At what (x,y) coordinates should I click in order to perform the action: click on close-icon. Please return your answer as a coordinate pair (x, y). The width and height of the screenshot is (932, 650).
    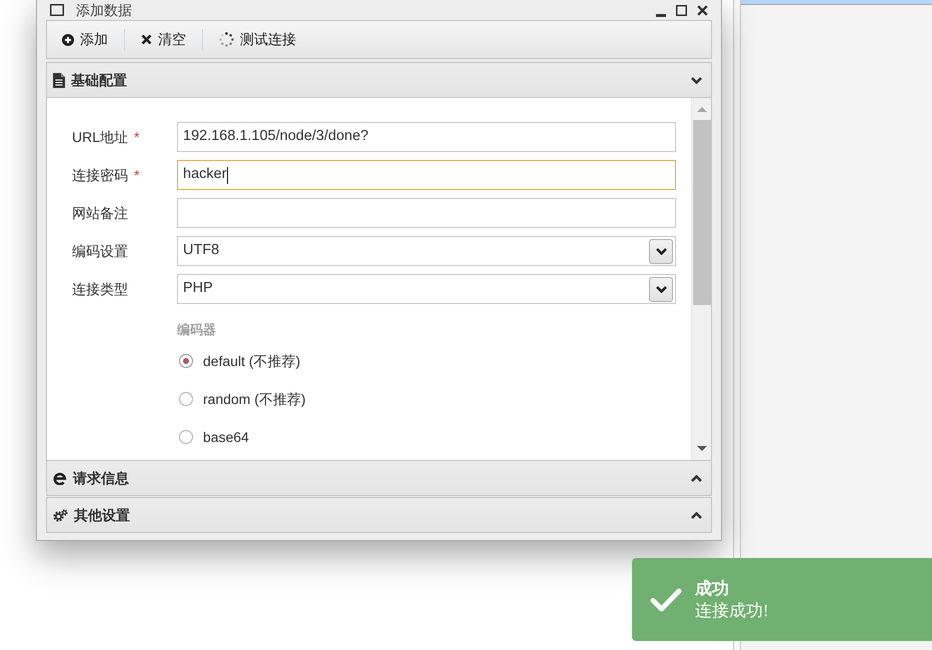
    Looking at the image, I should click on (702, 10).